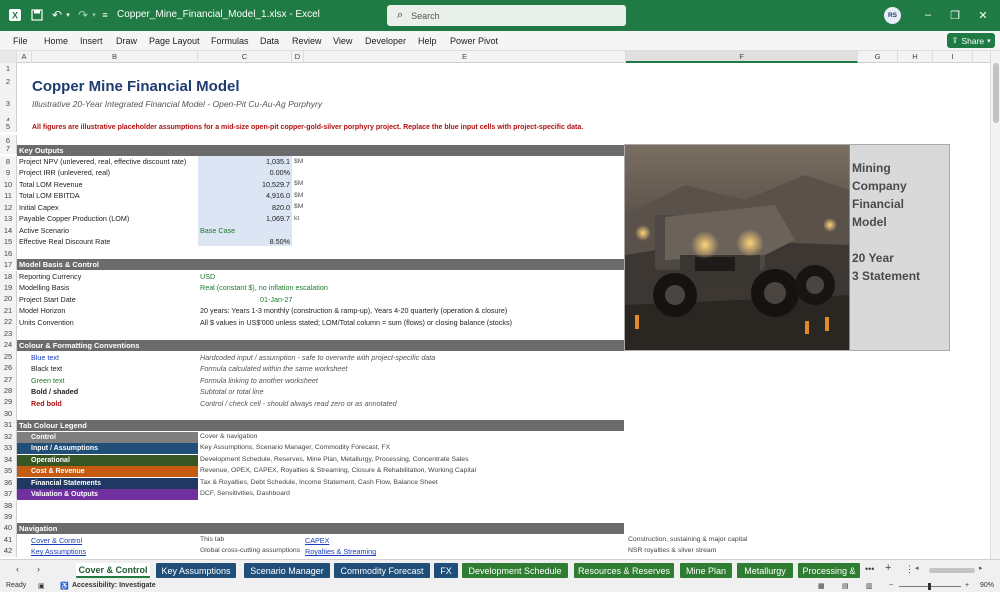  What do you see at coordinates (967, 585) in the screenshot?
I see `zoom-in-icon: +` at bounding box center [967, 585].